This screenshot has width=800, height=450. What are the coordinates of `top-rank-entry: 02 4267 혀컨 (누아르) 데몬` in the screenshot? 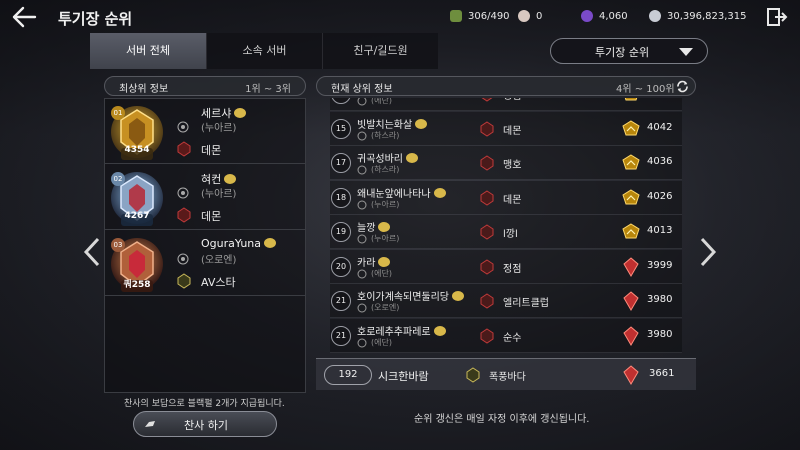 It's located at (205, 197).